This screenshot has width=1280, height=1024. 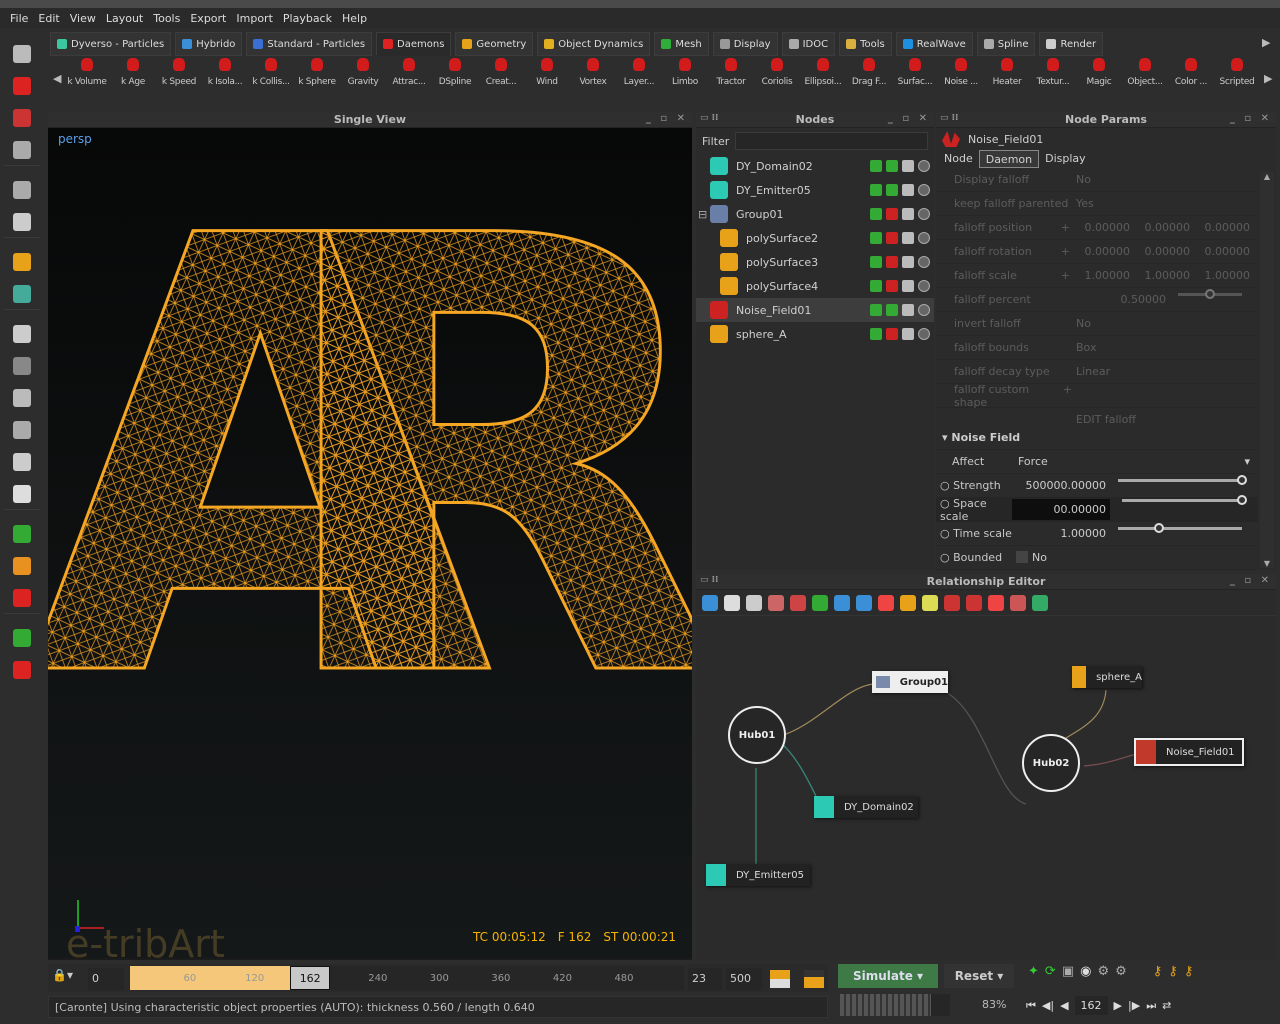 What do you see at coordinates (414, 44) in the screenshot?
I see `tab-daemons: Daemons` at bounding box center [414, 44].